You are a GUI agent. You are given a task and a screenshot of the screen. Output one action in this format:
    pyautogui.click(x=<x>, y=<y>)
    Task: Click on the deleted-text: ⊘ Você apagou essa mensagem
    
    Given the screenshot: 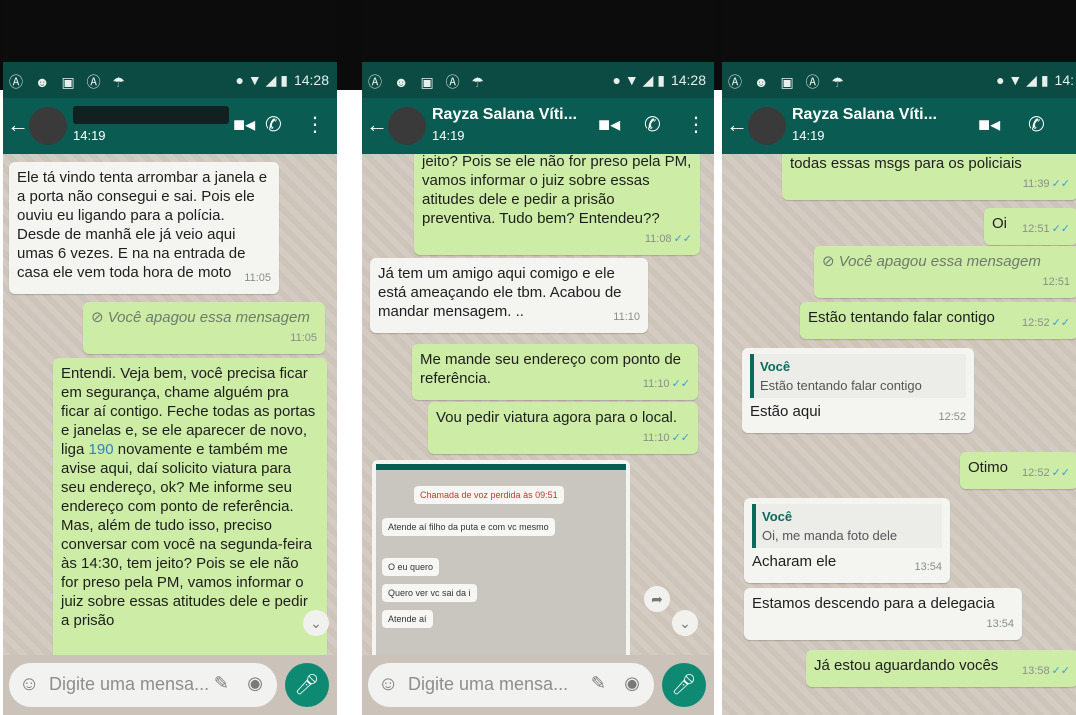 What is the action you would take?
    pyautogui.click(x=931, y=261)
    